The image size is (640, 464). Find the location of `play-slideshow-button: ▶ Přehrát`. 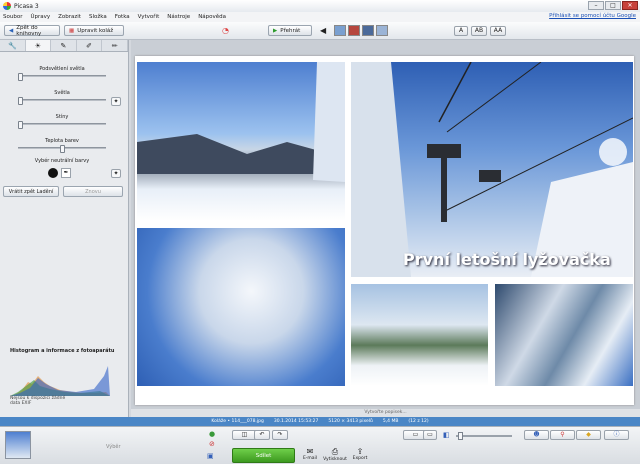

play-slideshow-button: ▶ Přehrát is located at coordinates (290, 30).